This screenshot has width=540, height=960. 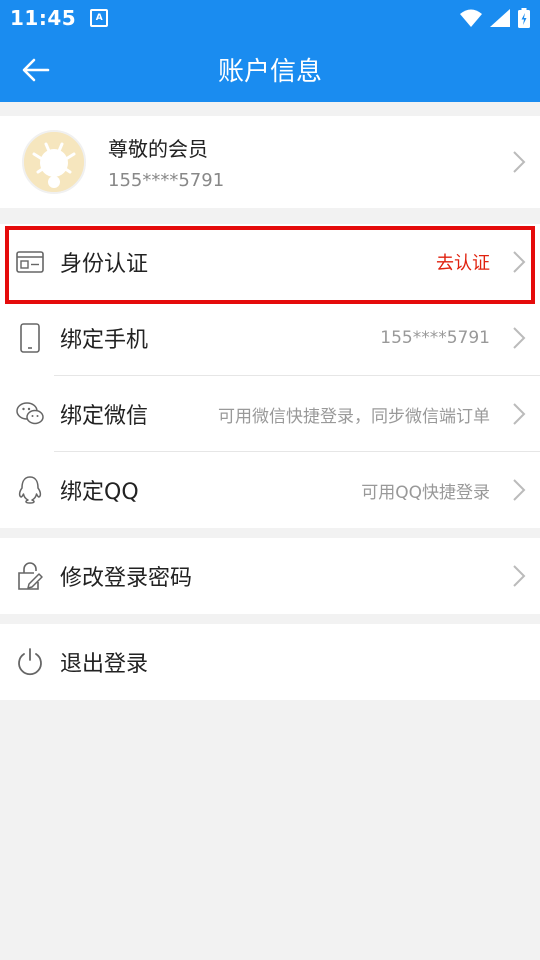 I want to click on logout-group: 退出登录, so click(x=270, y=662).